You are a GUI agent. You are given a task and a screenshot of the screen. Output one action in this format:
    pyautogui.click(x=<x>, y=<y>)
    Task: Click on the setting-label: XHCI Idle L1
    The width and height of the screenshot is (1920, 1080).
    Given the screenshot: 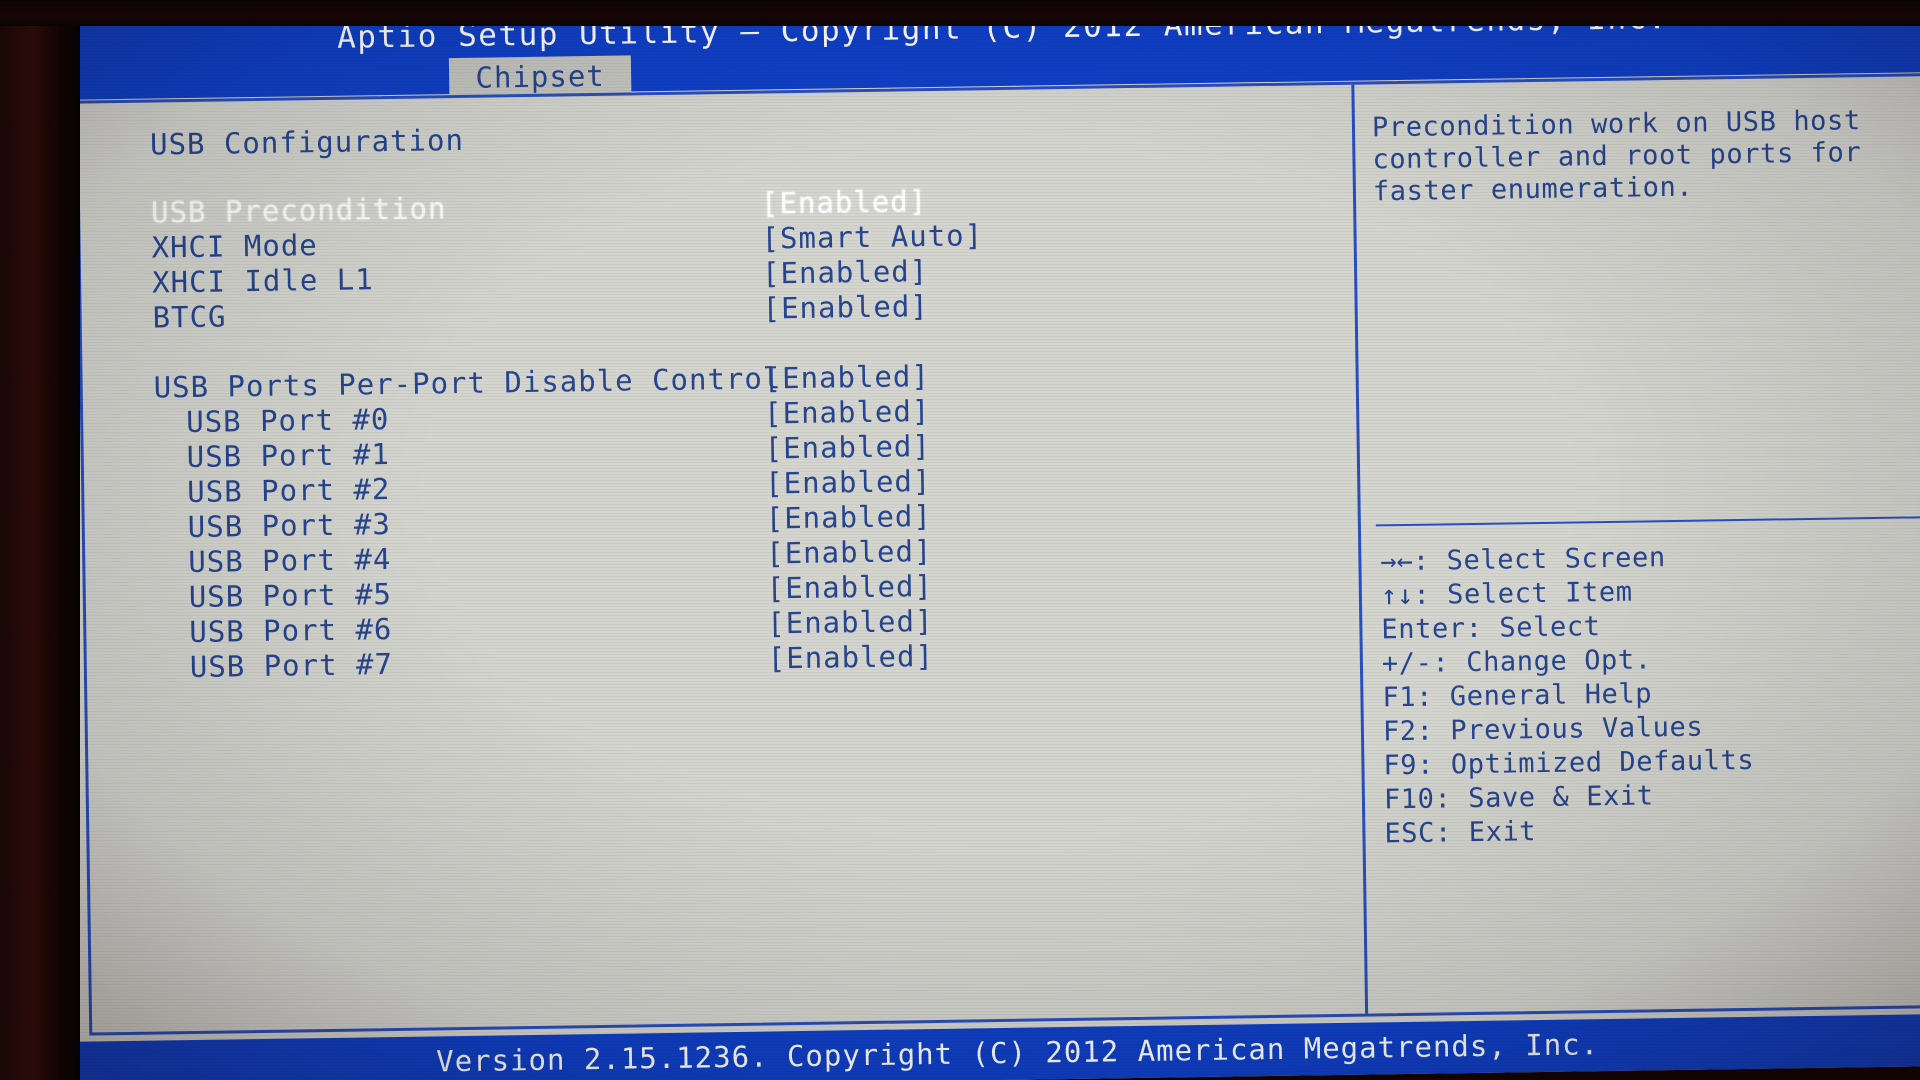 What is the action you would take?
    pyautogui.click(x=262, y=281)
    